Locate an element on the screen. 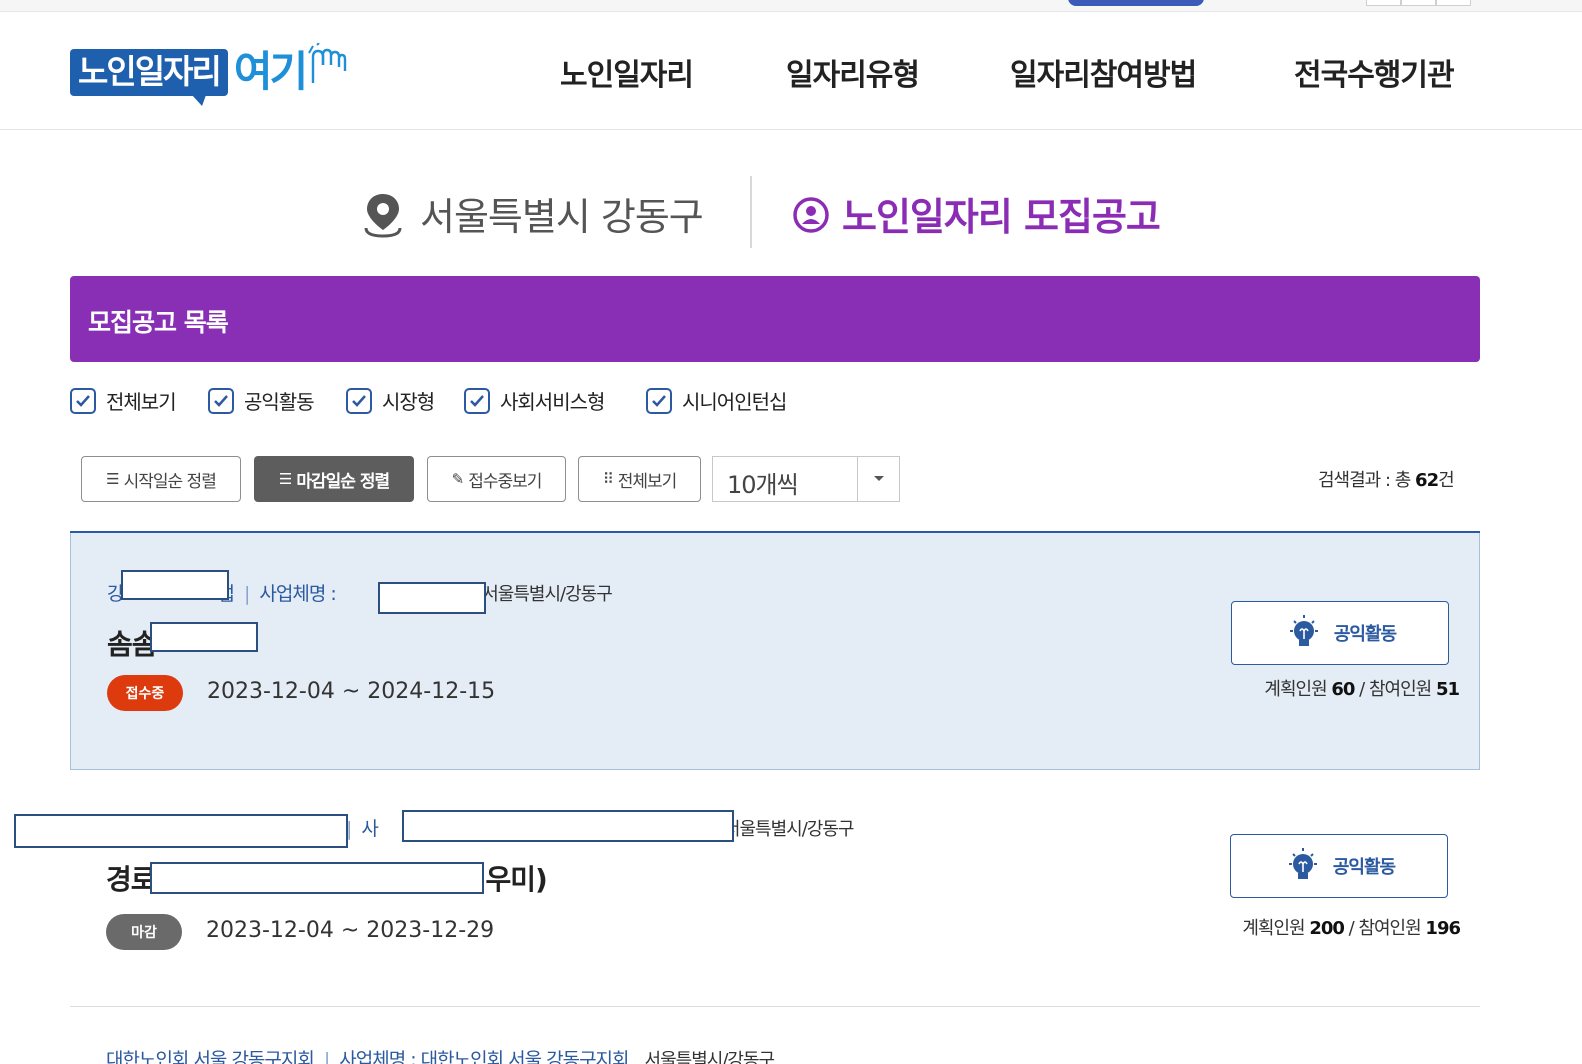  result-suffix: 건 is located at coordinates (1446, 480).